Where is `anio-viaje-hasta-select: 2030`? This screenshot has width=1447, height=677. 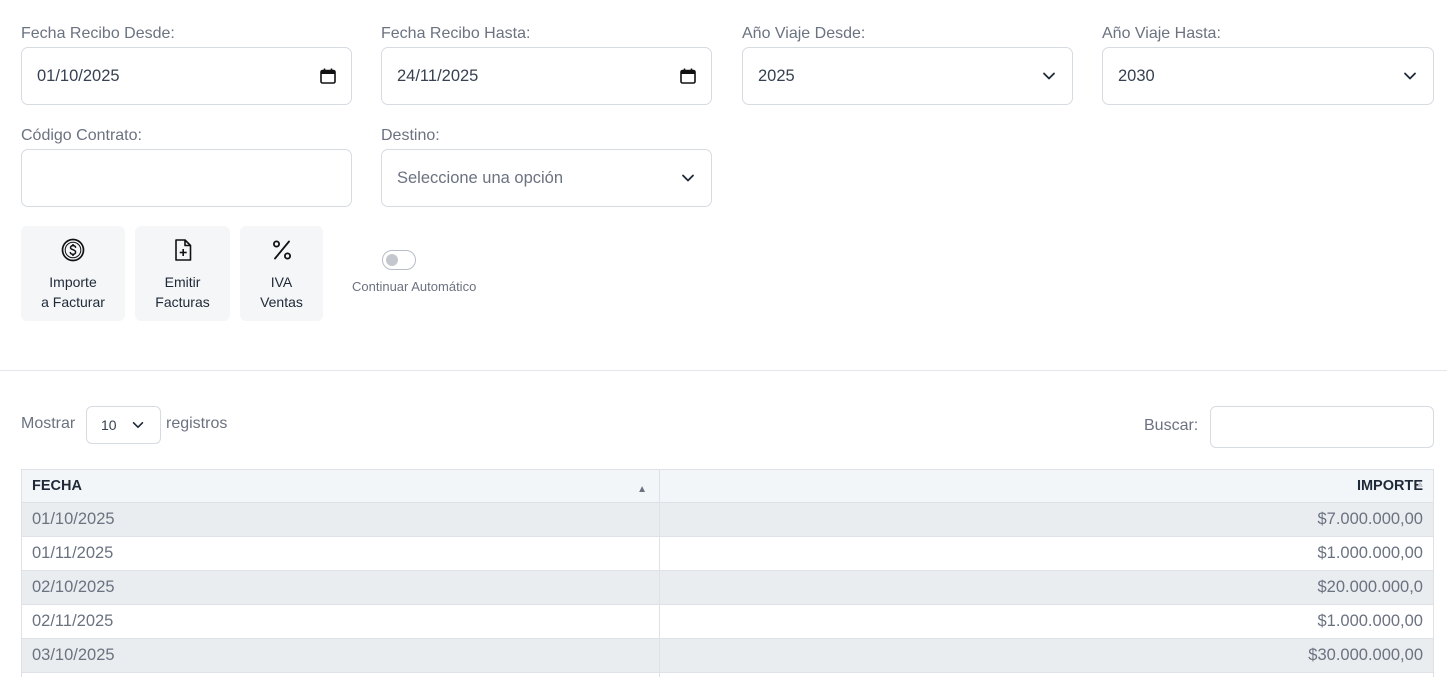 anio-viaje-hasta-select: 2030 is located at coordinates (1268, 76).